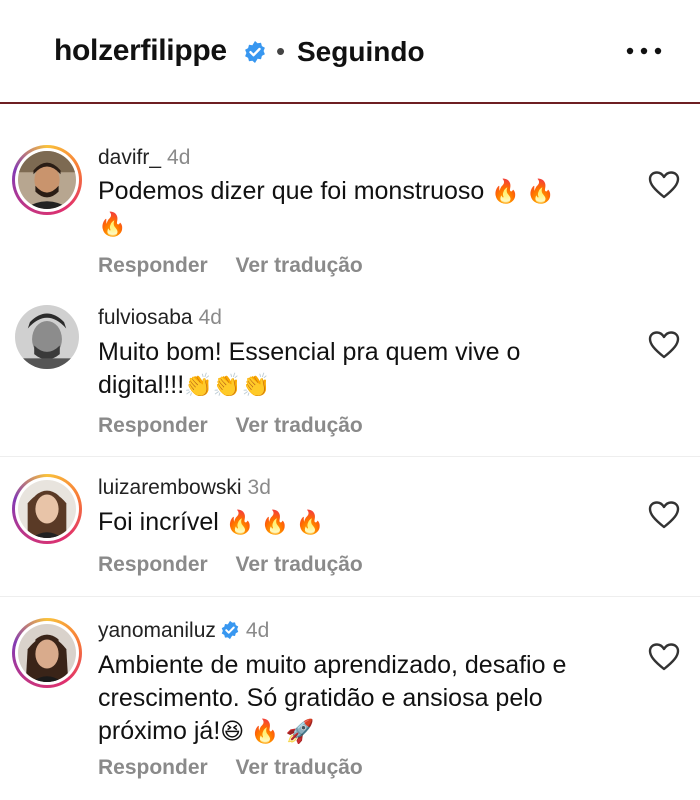 Image resolution: width=700 pixels, height=800 pixels. What do you see at coordinates (183, 631) in the screenshot?
I see `comment-username: yanomaniluz 4d` at bounding box center [183, 631].